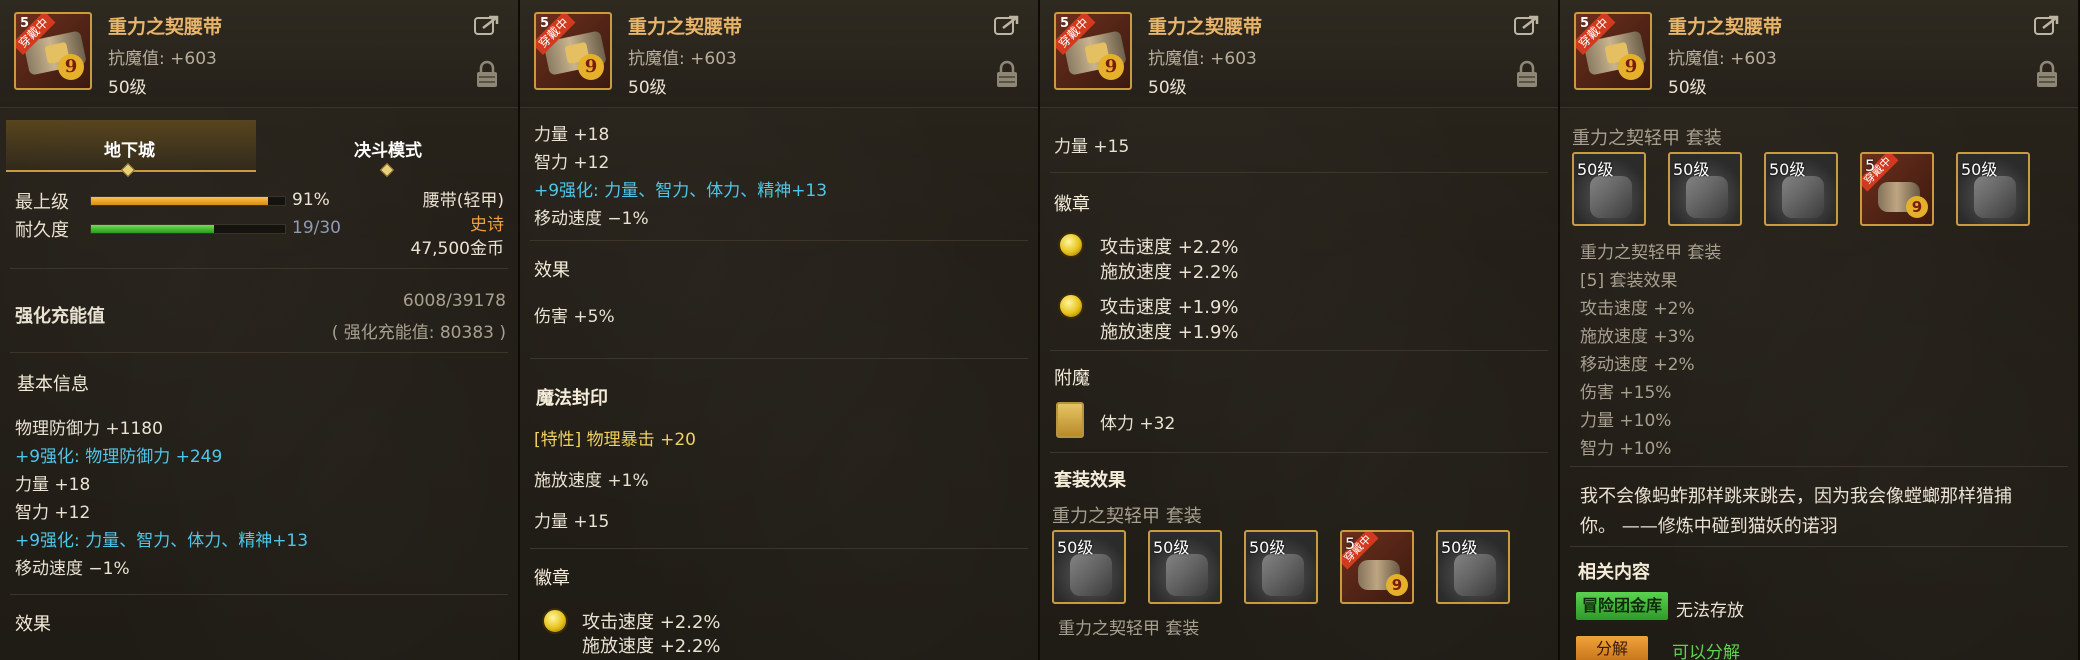 The height and width of the screenshot is (660, 2080). I want to click on rarity-label: 史诗, so click(487, 225).